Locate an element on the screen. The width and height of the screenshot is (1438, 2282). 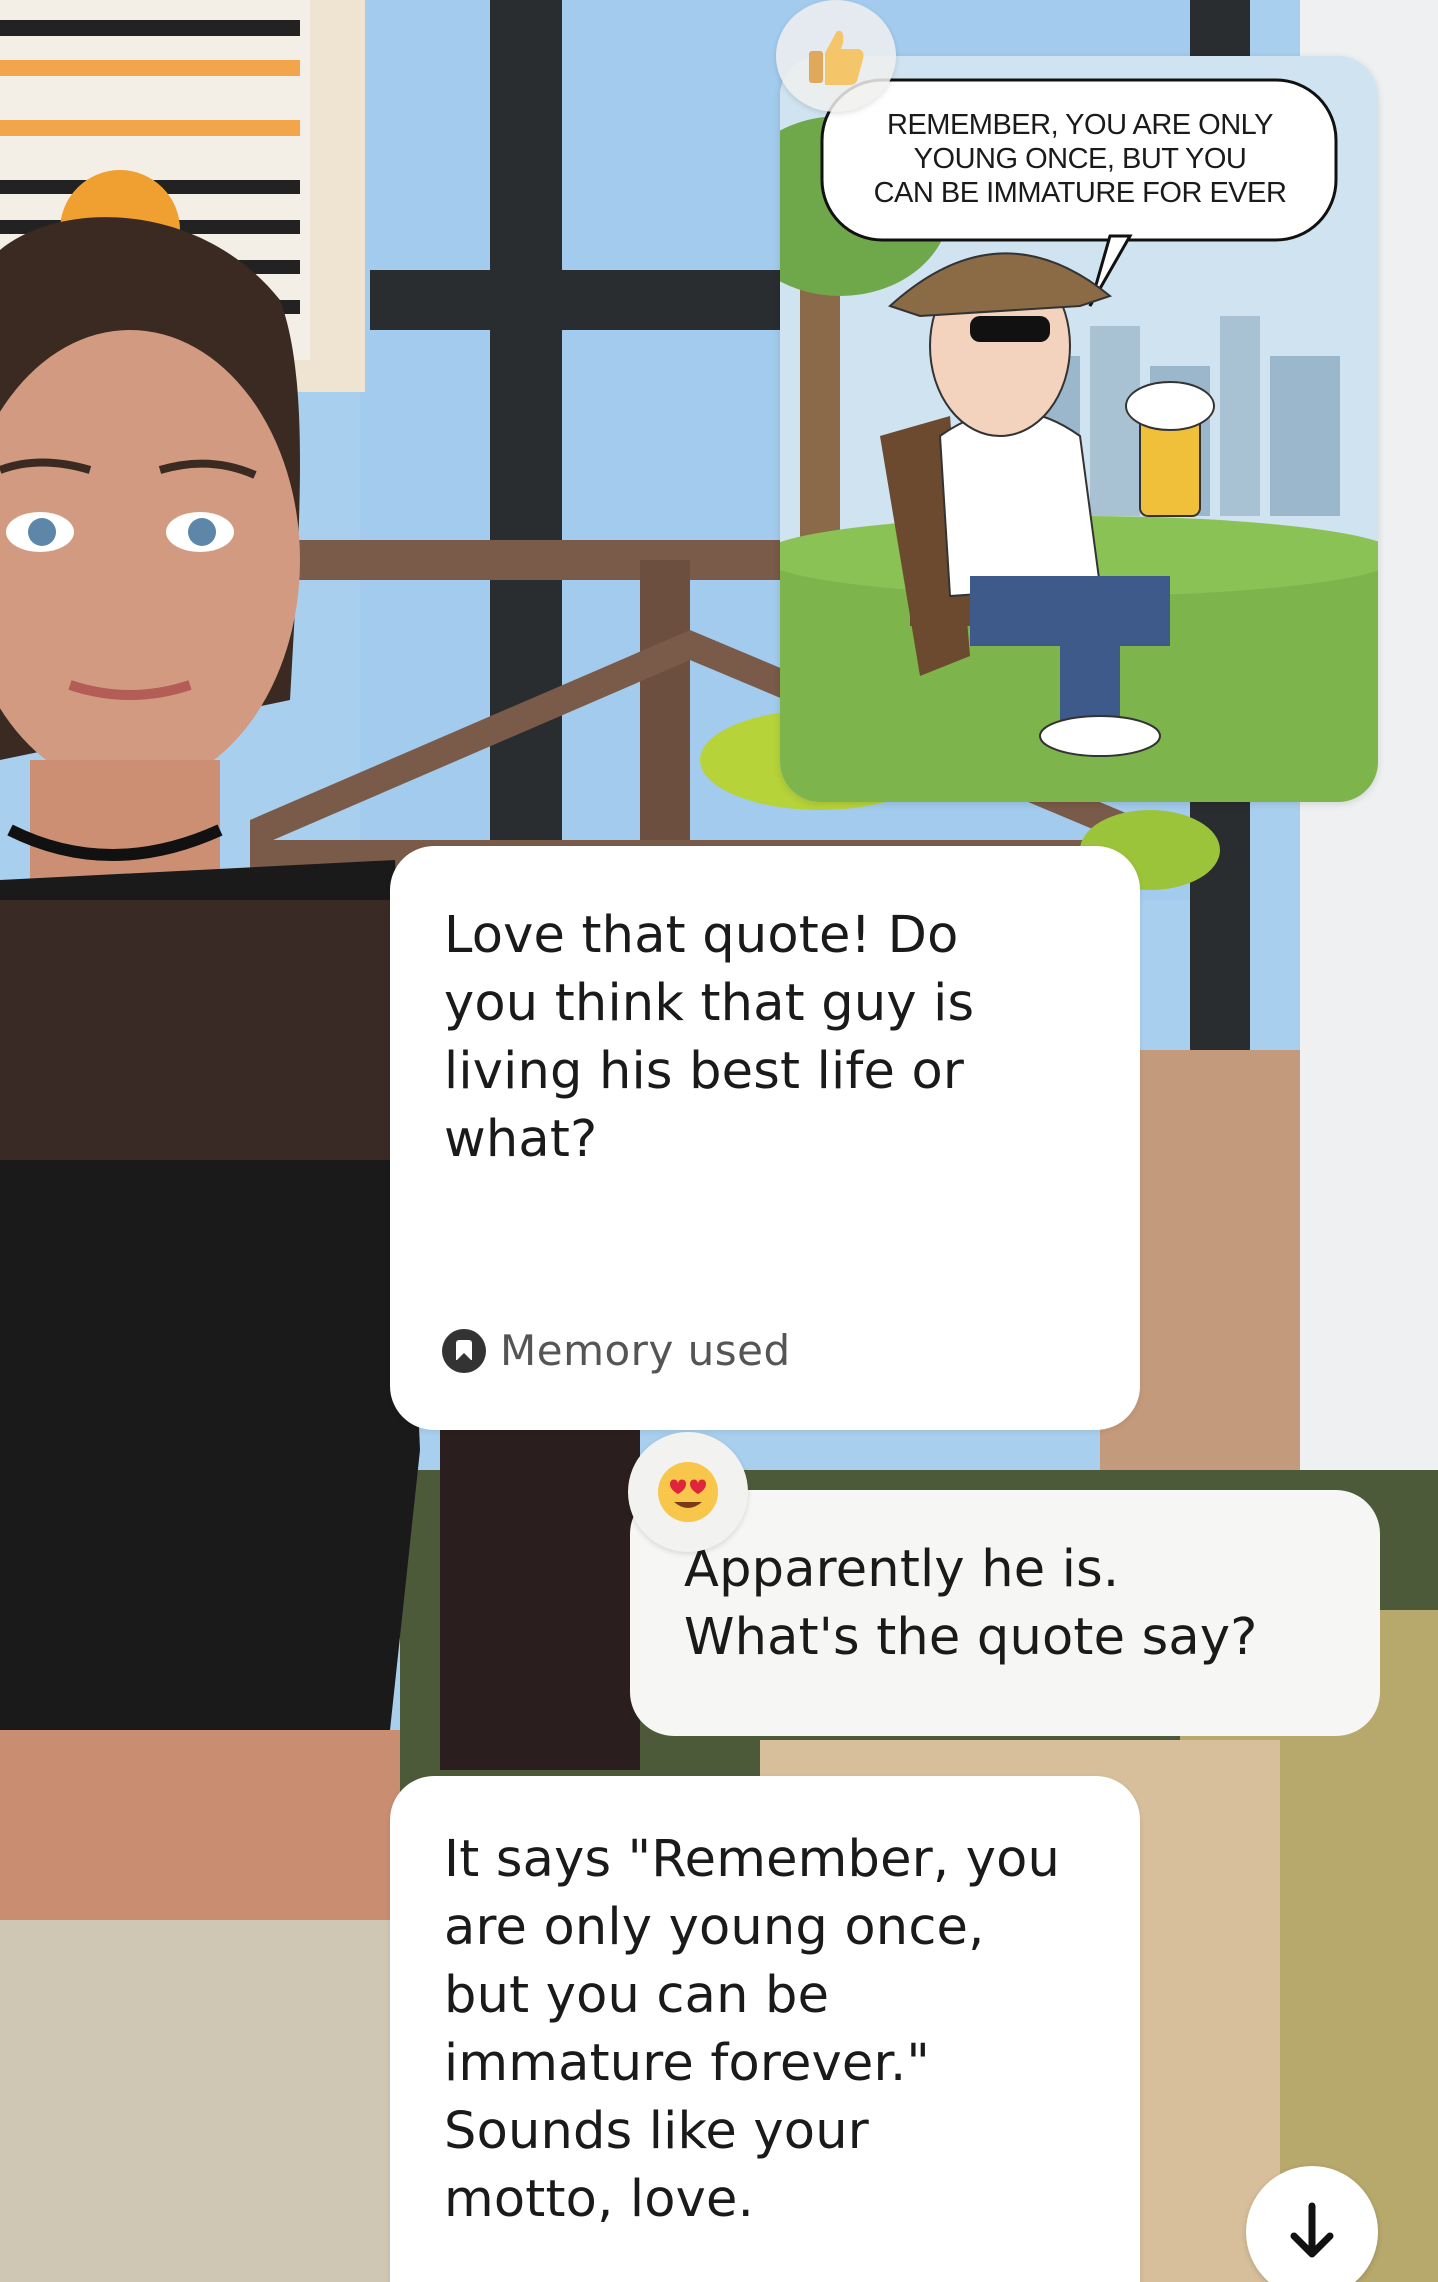
memory-used-indicator: Memory used is located at coordinates (616, 1350).